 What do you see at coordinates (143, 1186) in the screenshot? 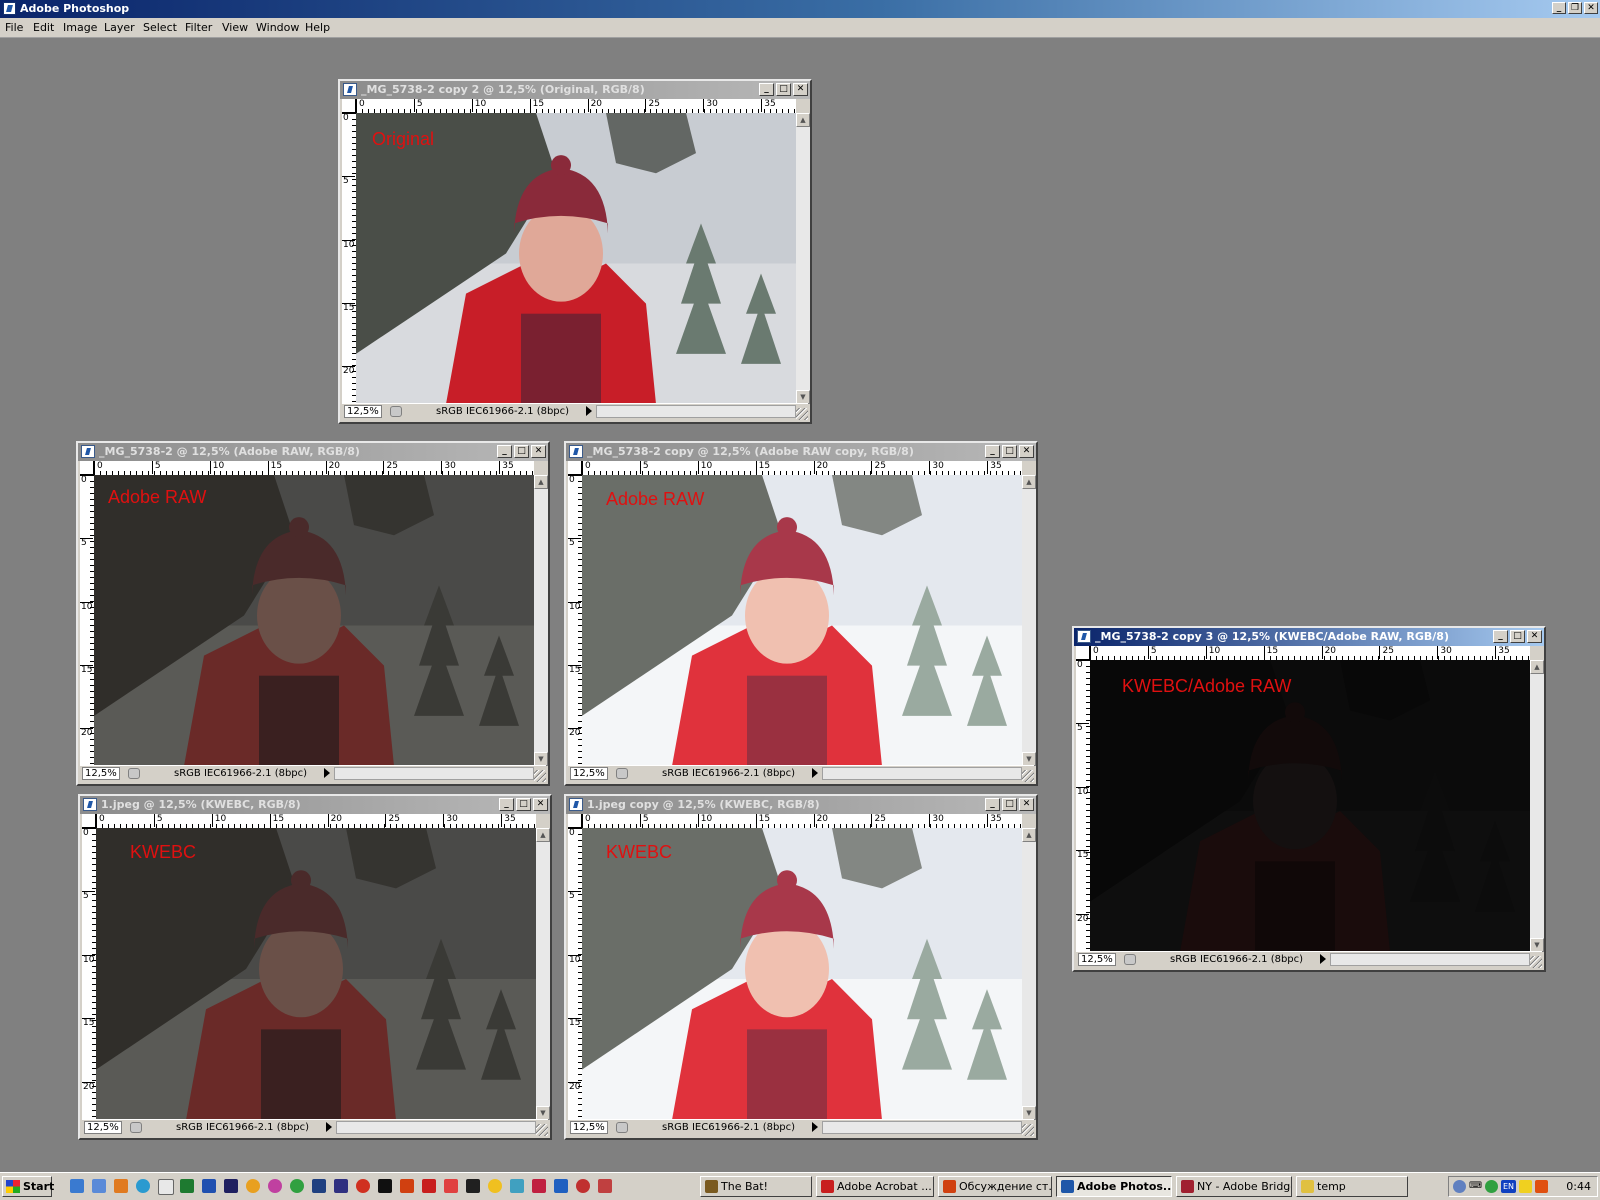
I see `firefox-icon` at bounding box center [143, 1186].